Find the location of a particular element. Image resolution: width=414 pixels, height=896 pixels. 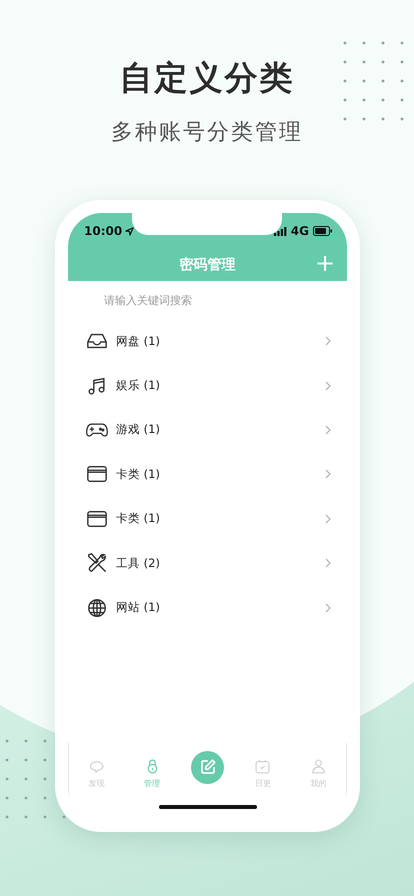

compose-button is located at coordinates (207, 767).